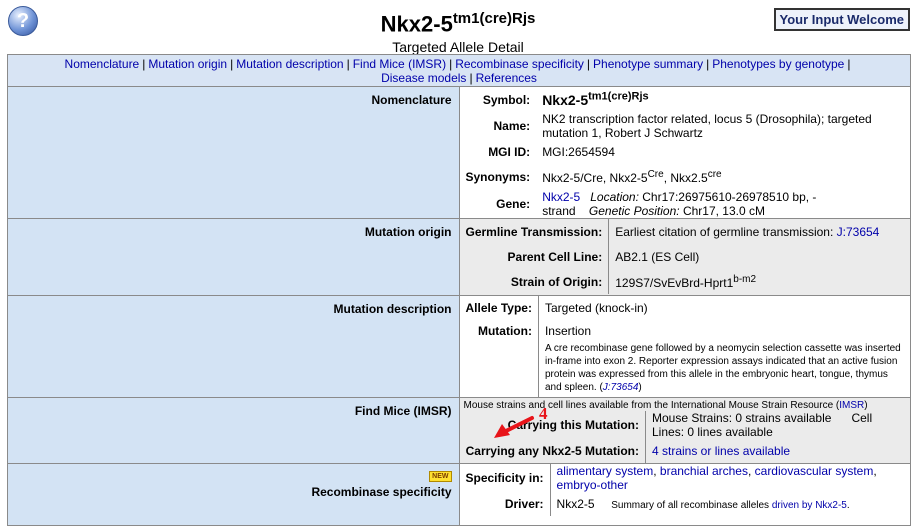 The height and width of the screenshot is (526, 916). I want to click on symbol-label: Symbol:, so click(506, 99).